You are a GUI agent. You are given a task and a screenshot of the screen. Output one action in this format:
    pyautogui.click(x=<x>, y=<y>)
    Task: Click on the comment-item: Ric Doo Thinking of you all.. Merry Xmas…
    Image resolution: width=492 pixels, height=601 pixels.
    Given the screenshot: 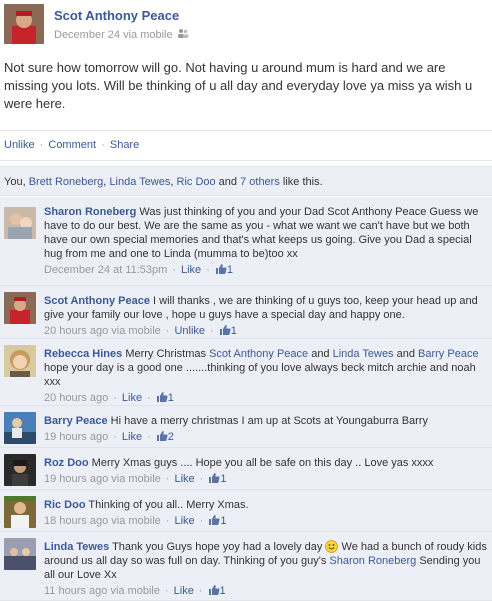 What is the action you would take?
    pyautogui.click(x=246, y=511)
    